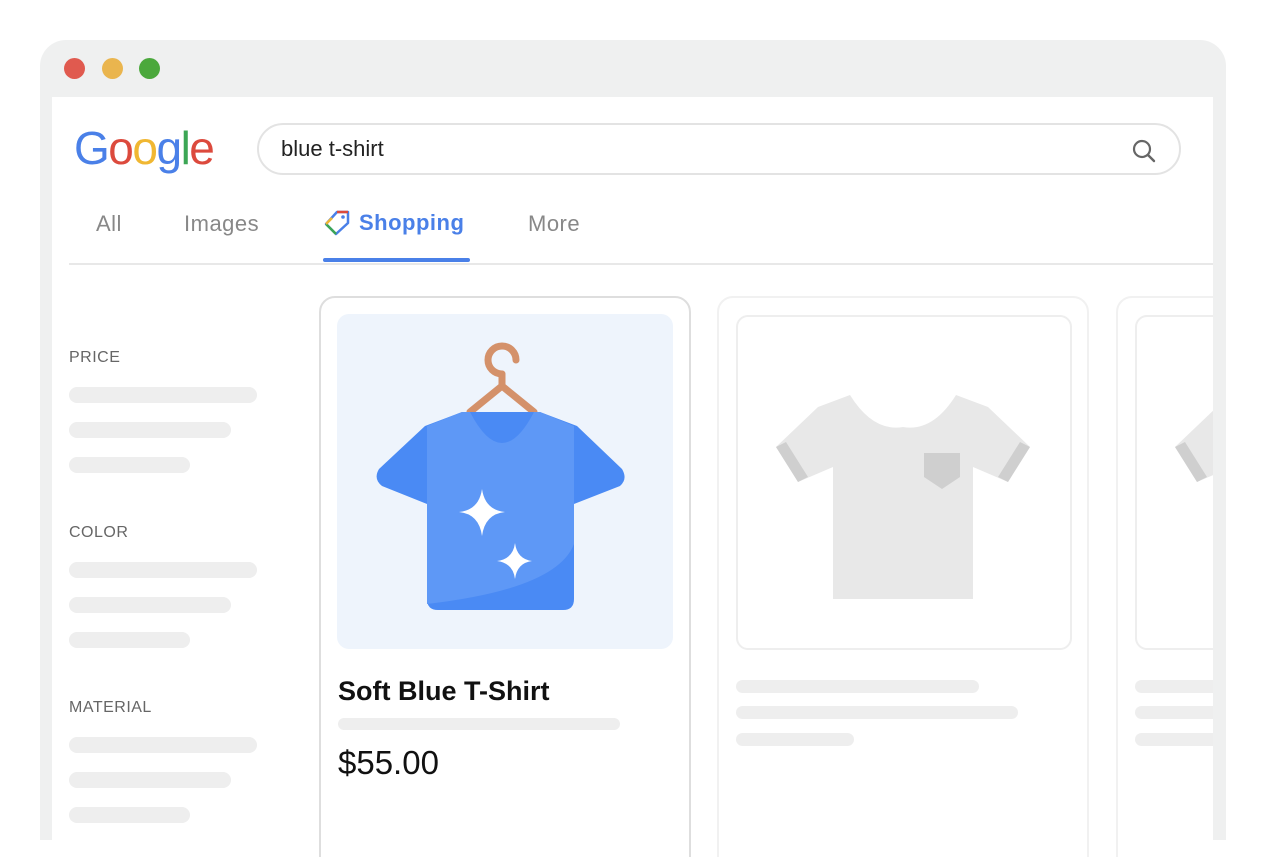 The image size is (1272, 857). What do you see at coordinates (641, 264) in the screenshot?
I see `divider` at bounding box center [641, 264].